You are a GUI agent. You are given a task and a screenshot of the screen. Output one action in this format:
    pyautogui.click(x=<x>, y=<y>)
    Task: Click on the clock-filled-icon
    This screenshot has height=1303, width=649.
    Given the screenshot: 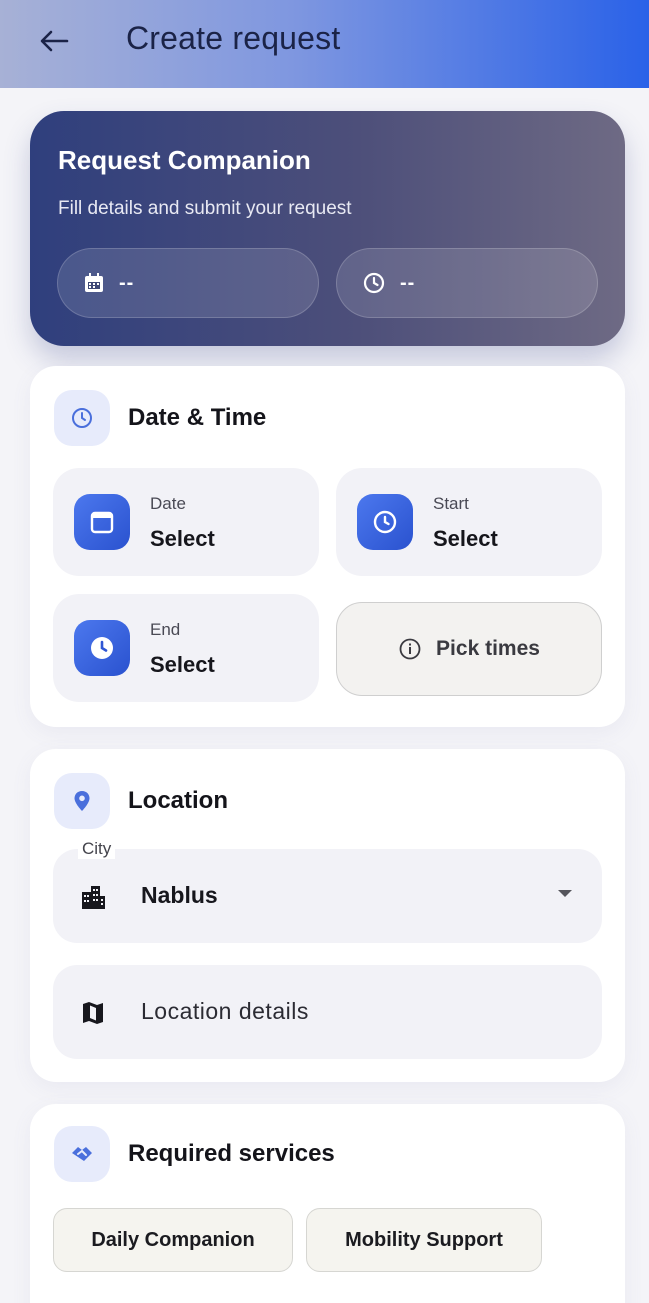 What is the action you would take?
    pyautogui.click(x=102, y=648)
    